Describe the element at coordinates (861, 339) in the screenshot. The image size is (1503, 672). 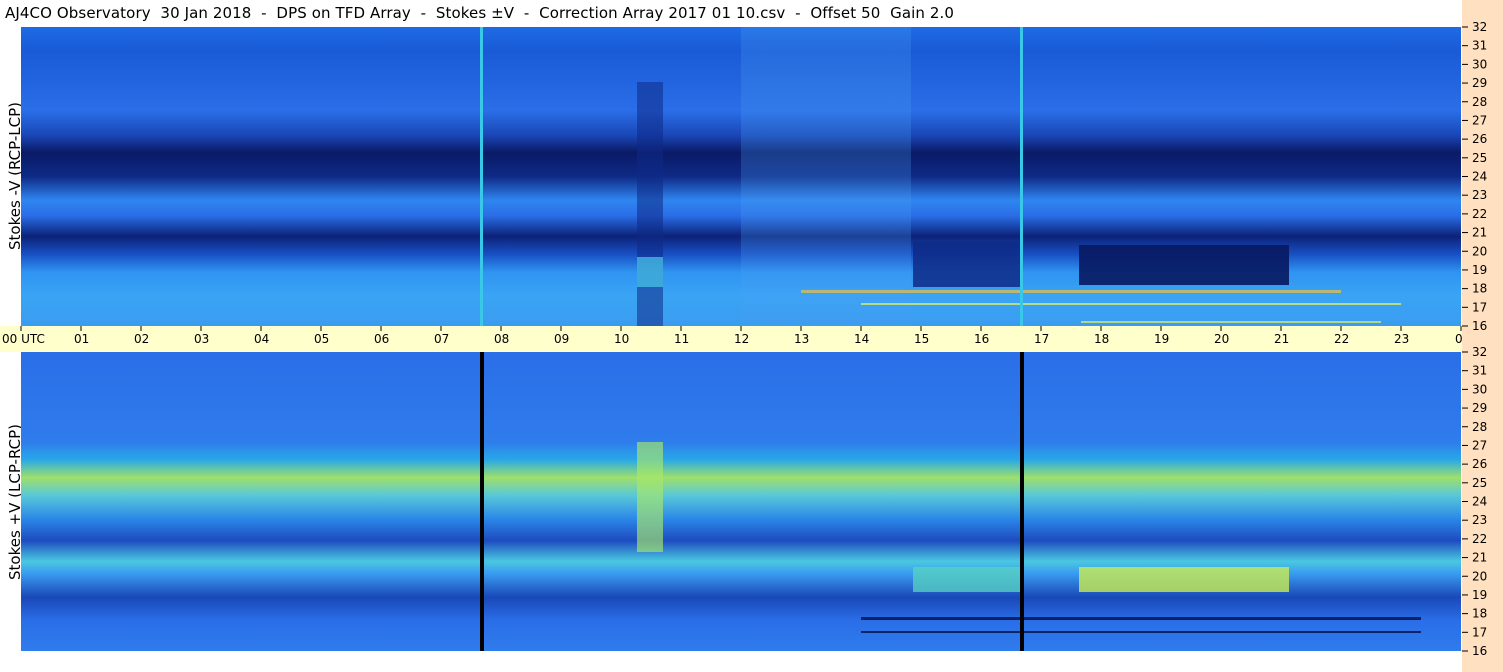
I see `time-tick-label: 14` at that location.